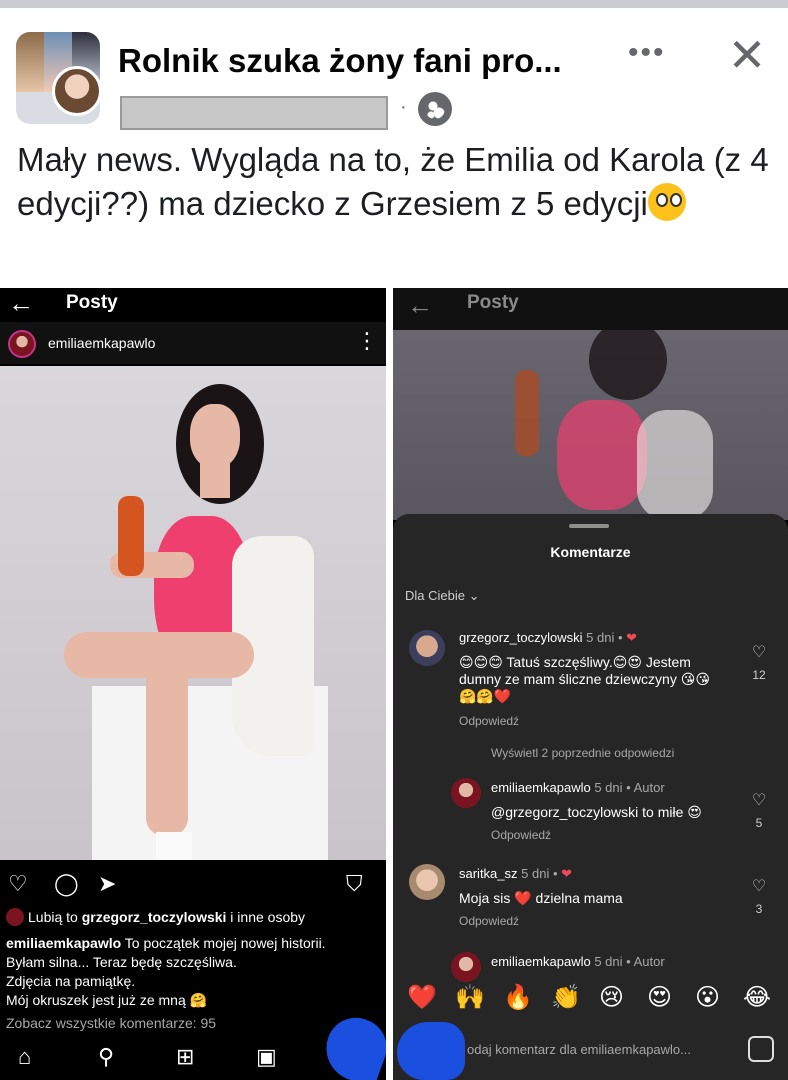 This screenshot has width=788, height=1080. Describe the element at coordinates (266, 917) in the screenshot. I see `likes-suffix: i inne osoby` at that location.